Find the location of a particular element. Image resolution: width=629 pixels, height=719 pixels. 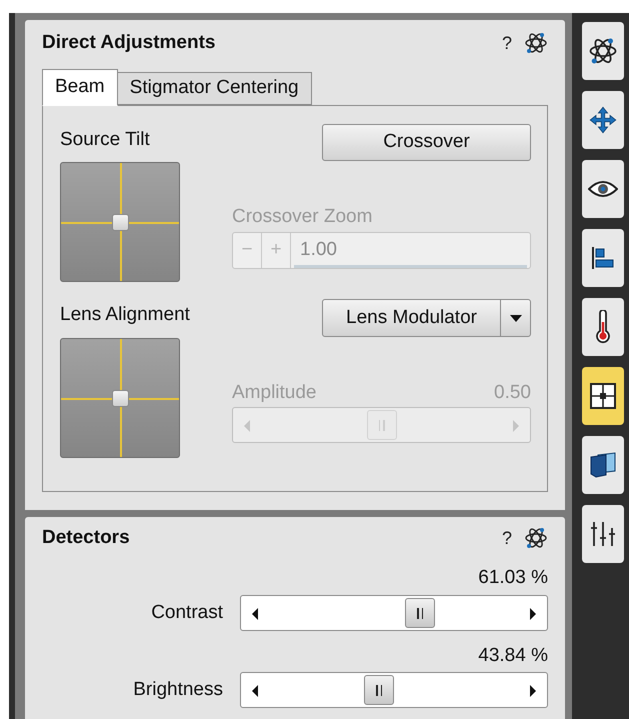

thermometer-icon is located at coordinates (603, 327).